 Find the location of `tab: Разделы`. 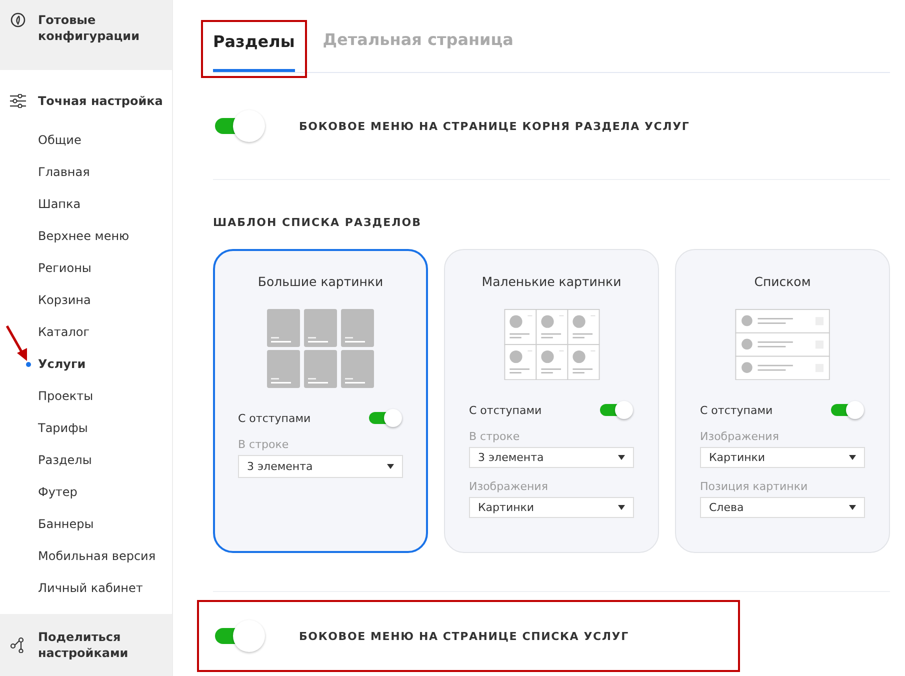

tab: Разделы is located at coordinates (254, 50).